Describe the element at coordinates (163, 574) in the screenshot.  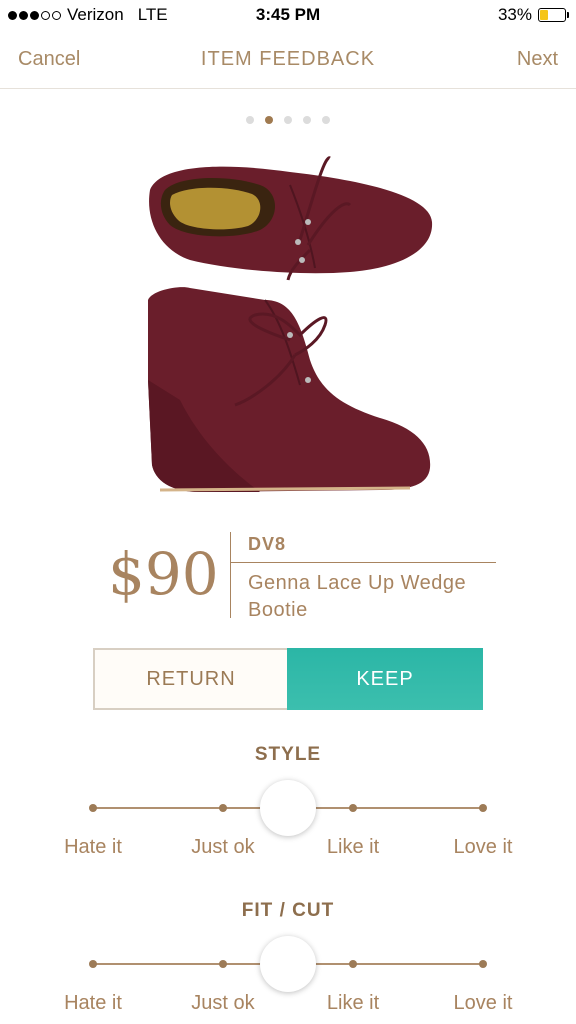
I see `product-price: $90` at that location.